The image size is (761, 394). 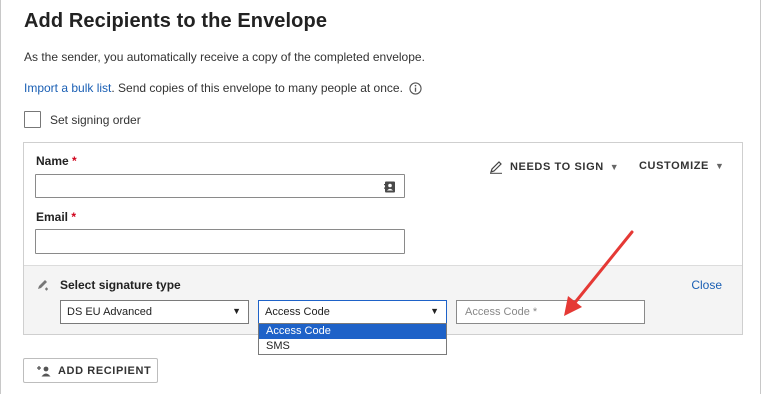 I want to click on signature-pen-icon, so click(x=43, y=285).